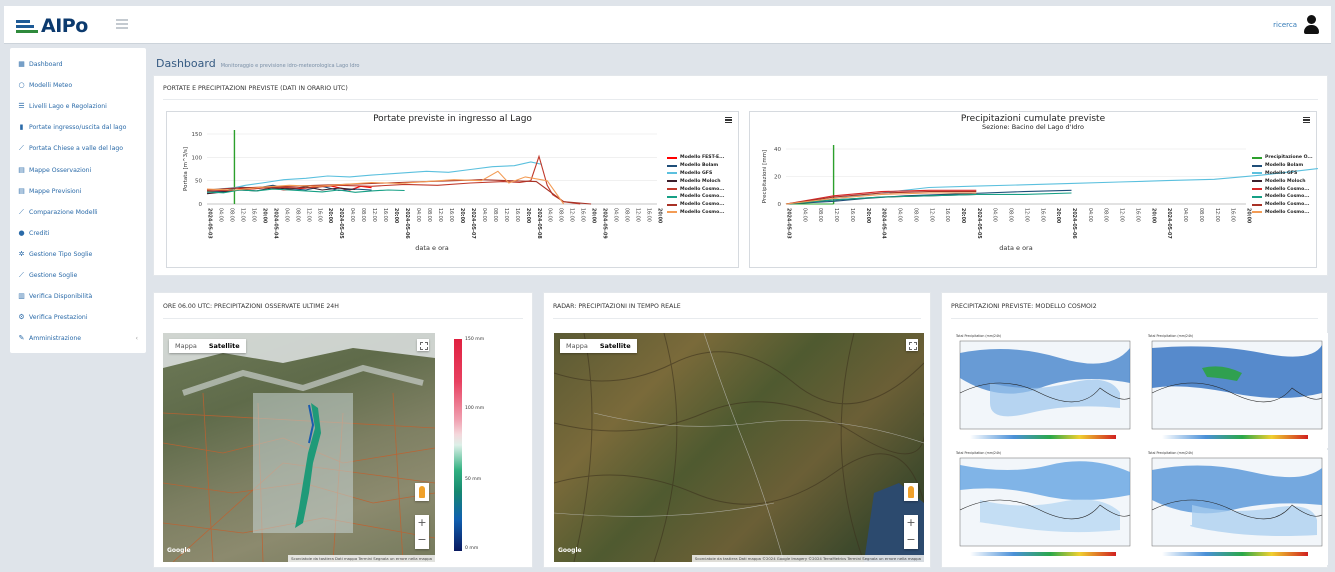 The image size is (1335, 572). What do you see at coordinates (78, 275) in the screenshot?
I see `sidebar-item-gestione-soglie: ⟋ Gestione Soglie` at bounding box center [78, 275].